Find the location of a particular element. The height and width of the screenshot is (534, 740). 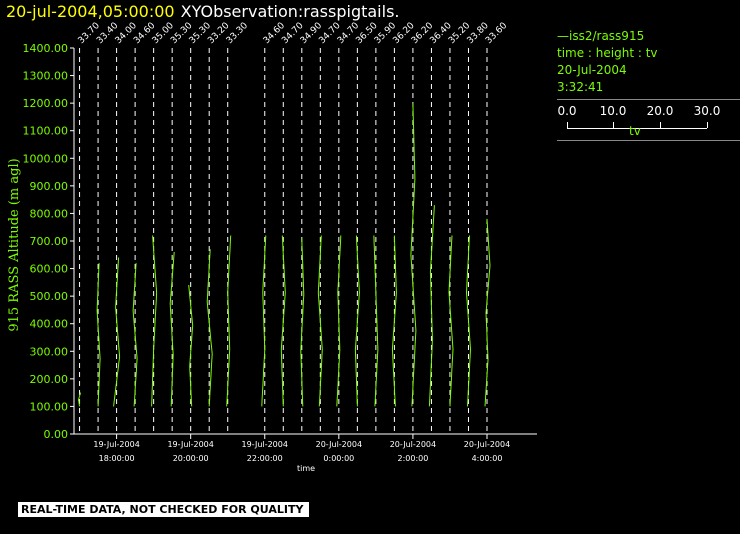

y-tick-label: 500.00 is located at coordinates (49, 296).